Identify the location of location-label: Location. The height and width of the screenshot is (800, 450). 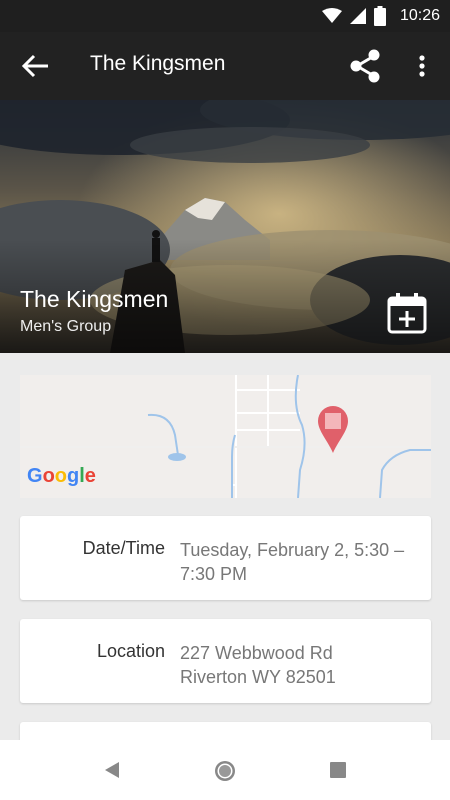
(130, 651).